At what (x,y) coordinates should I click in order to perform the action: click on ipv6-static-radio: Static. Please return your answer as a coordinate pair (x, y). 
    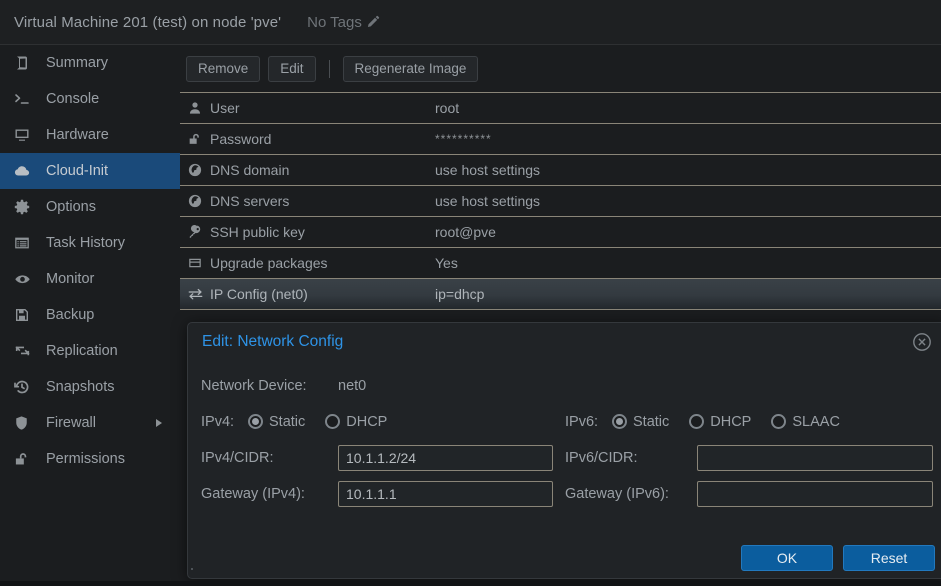
    Looking at the image, I should click on (640, 422).